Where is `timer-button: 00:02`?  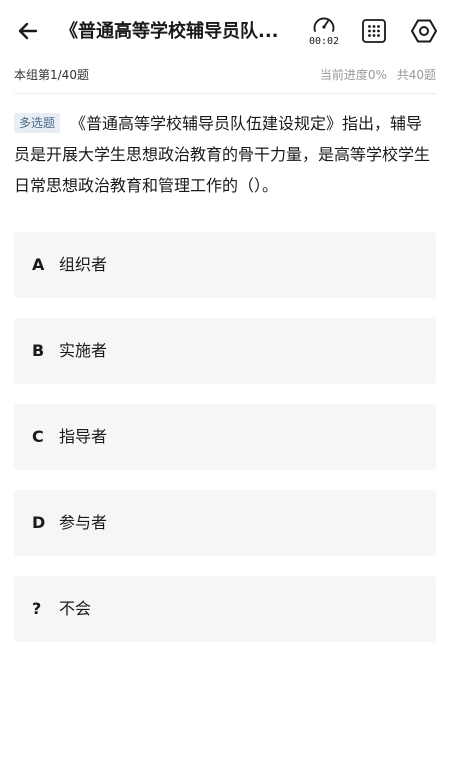
timer-button: 00:02 is located at coordinates (324, 32).